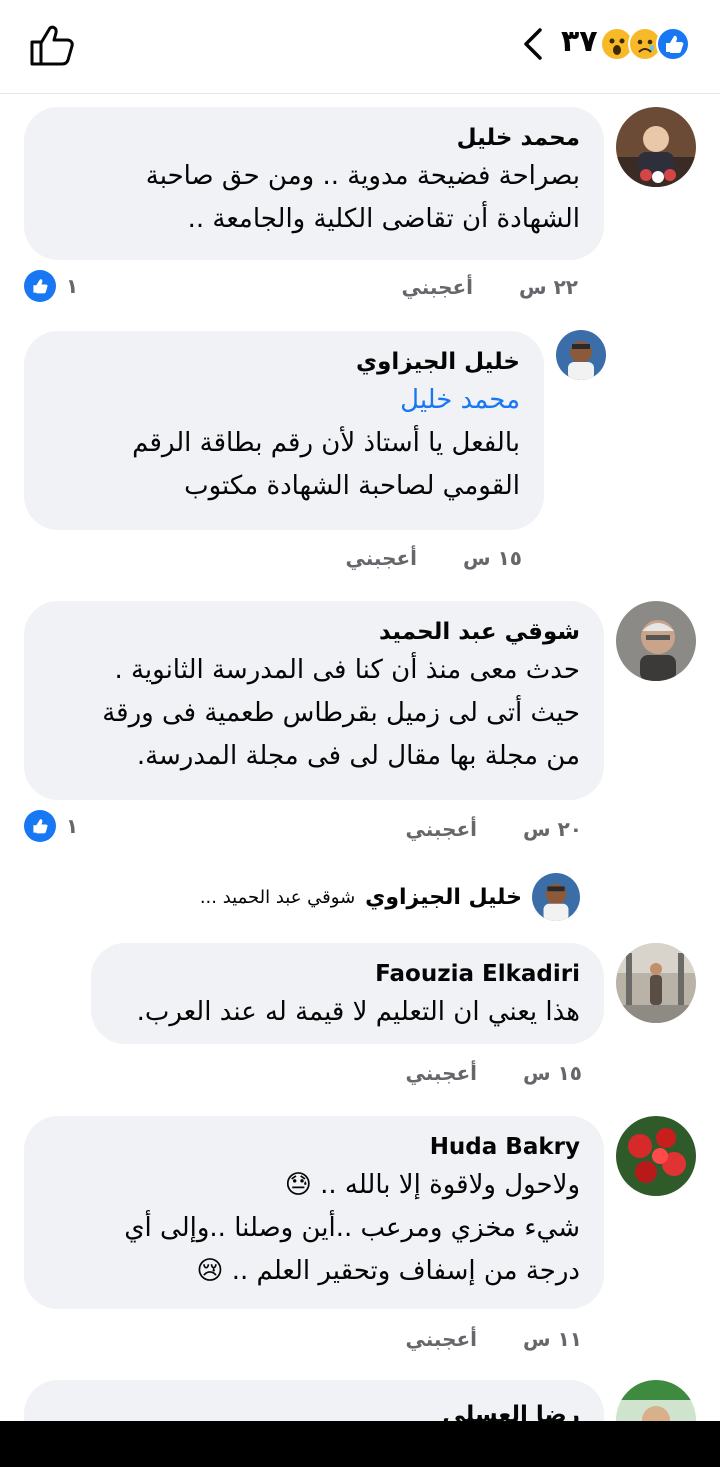  Describe the element at coordinates (314, 1409) in the screenshot. I see `comment-author: رضا العسلي` at that location.